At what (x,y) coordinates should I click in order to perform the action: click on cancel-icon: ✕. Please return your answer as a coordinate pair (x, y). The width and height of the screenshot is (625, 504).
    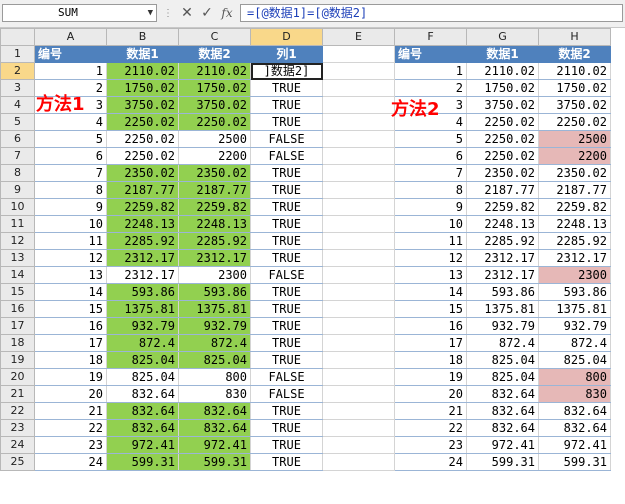
    Looking at the image, I should click on (187, 13).